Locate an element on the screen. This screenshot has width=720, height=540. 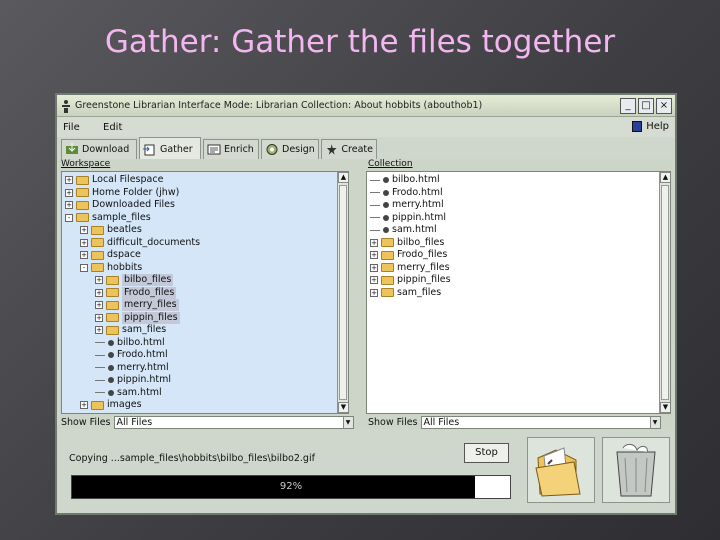
tree-folder-row: + beatles is located at coordinates (111, 230).